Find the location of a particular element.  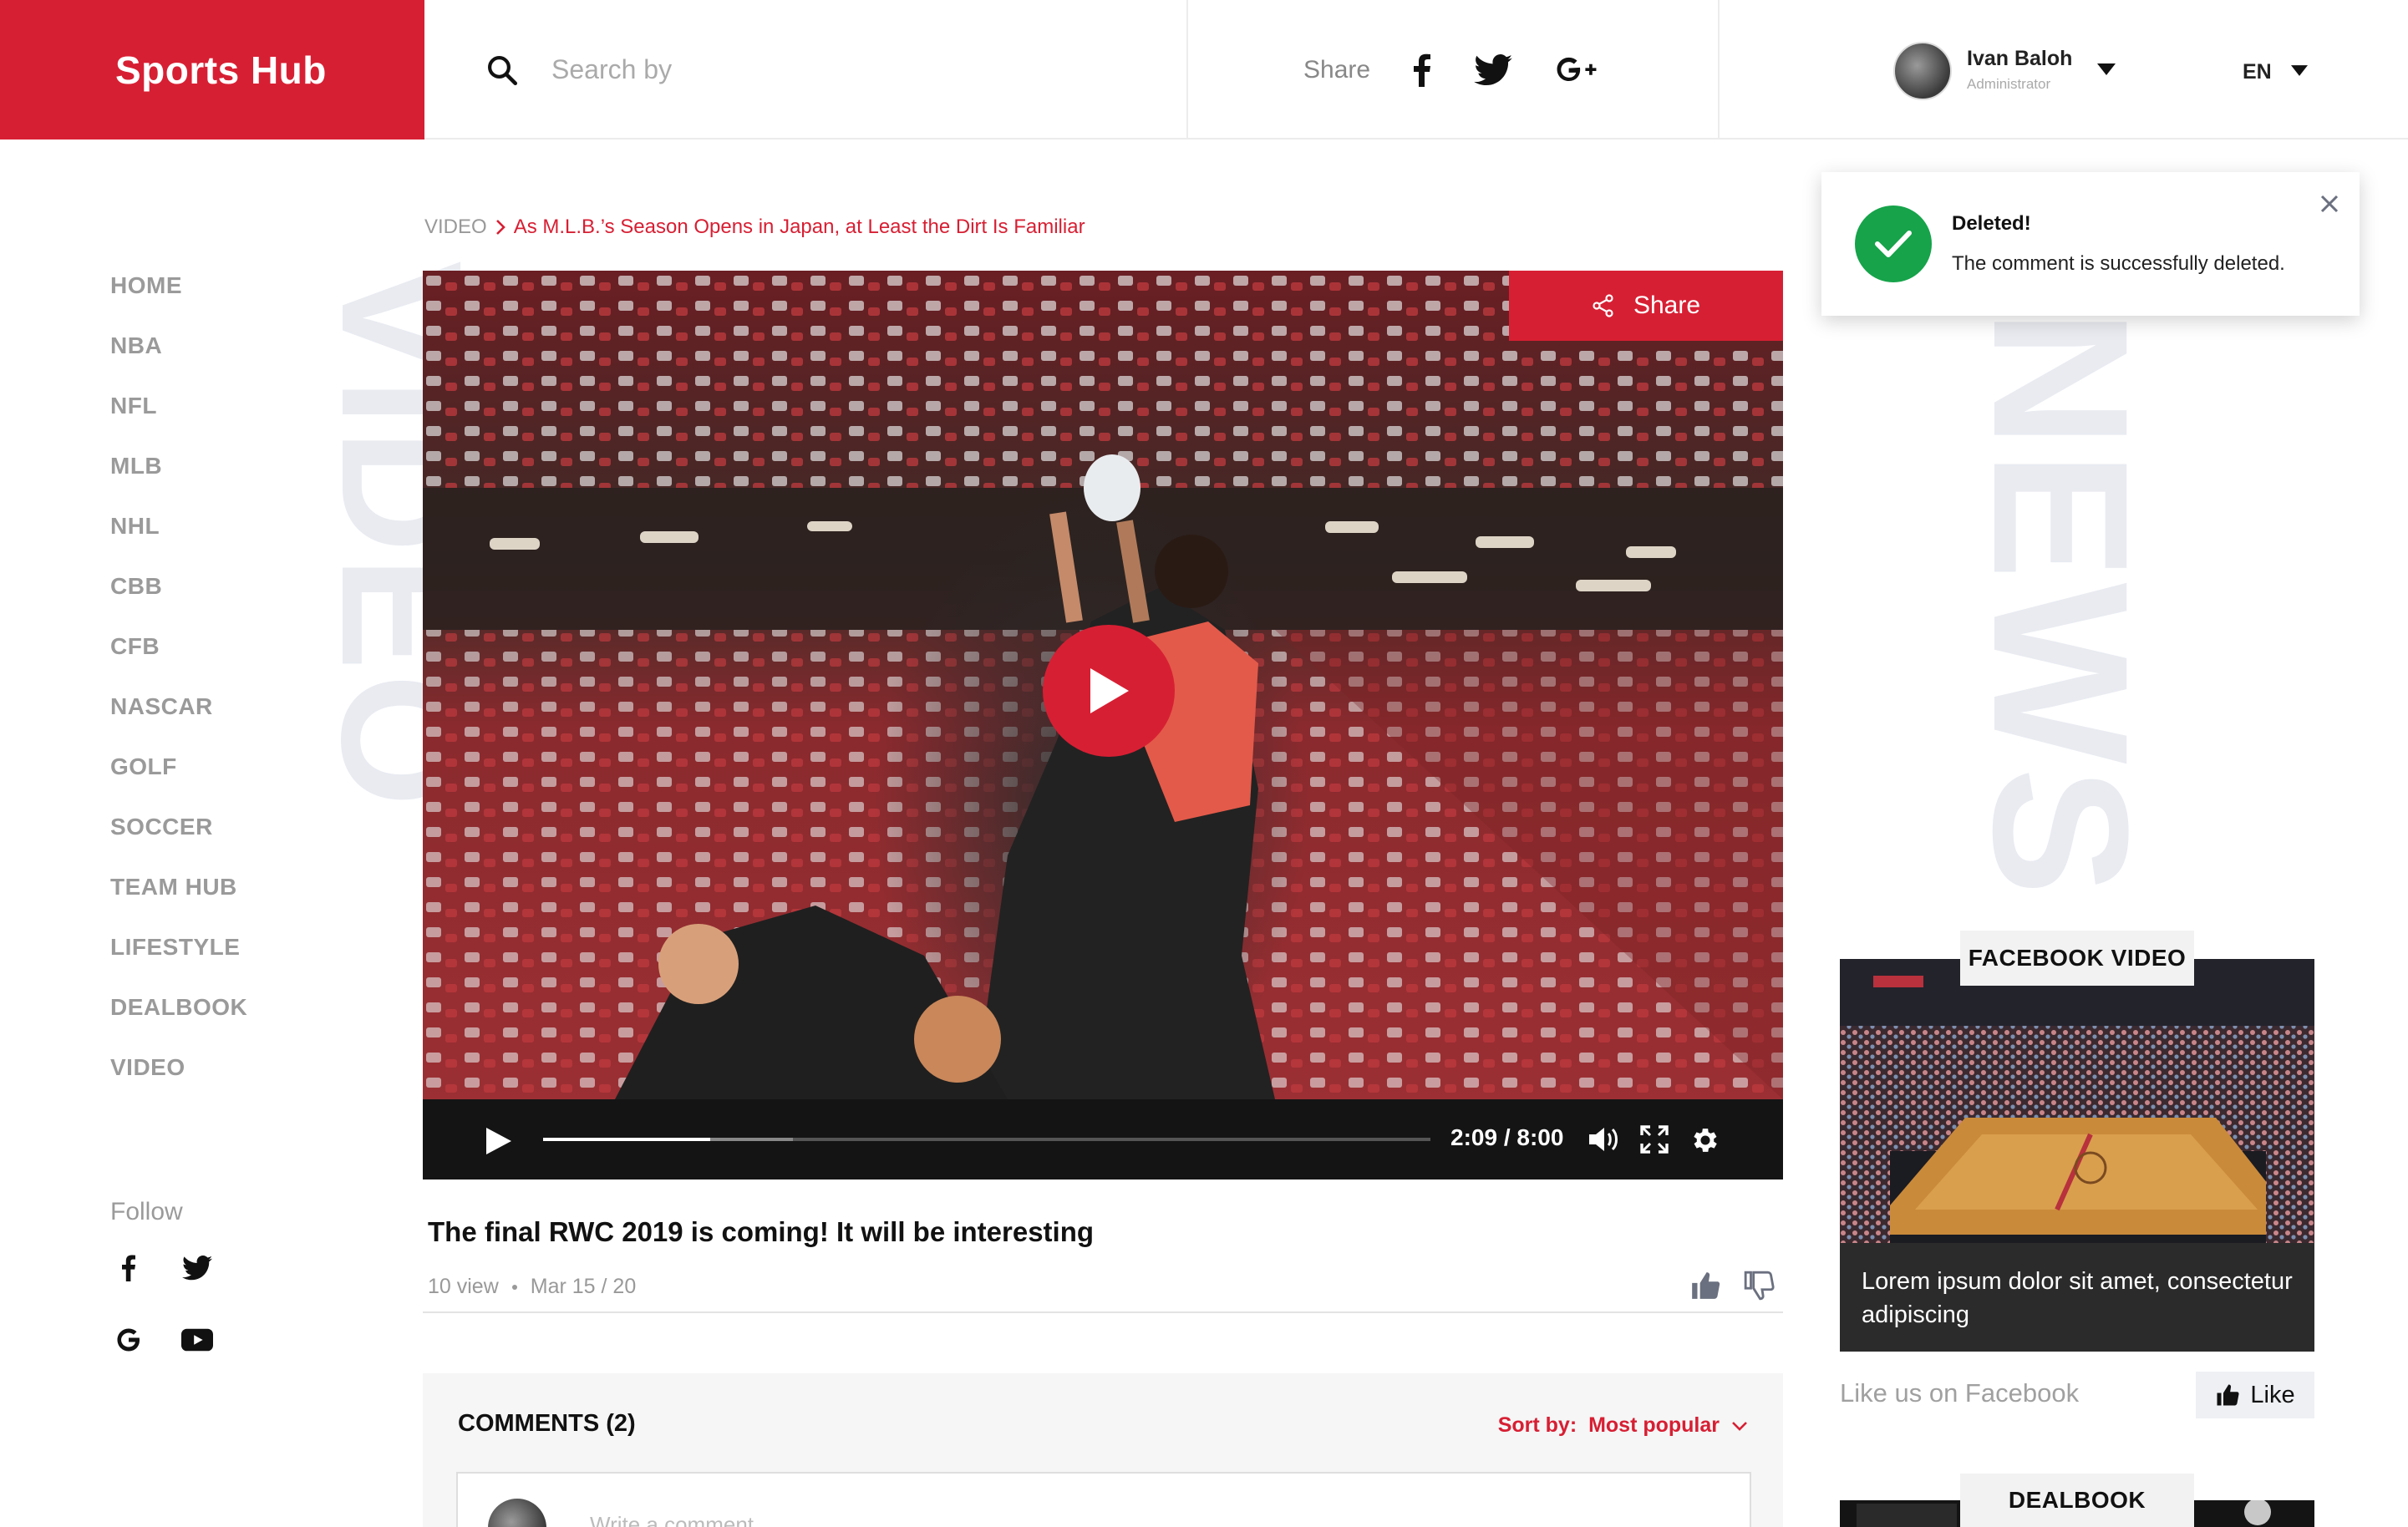

chevron-right-icon is located at coordinates (500, 228).